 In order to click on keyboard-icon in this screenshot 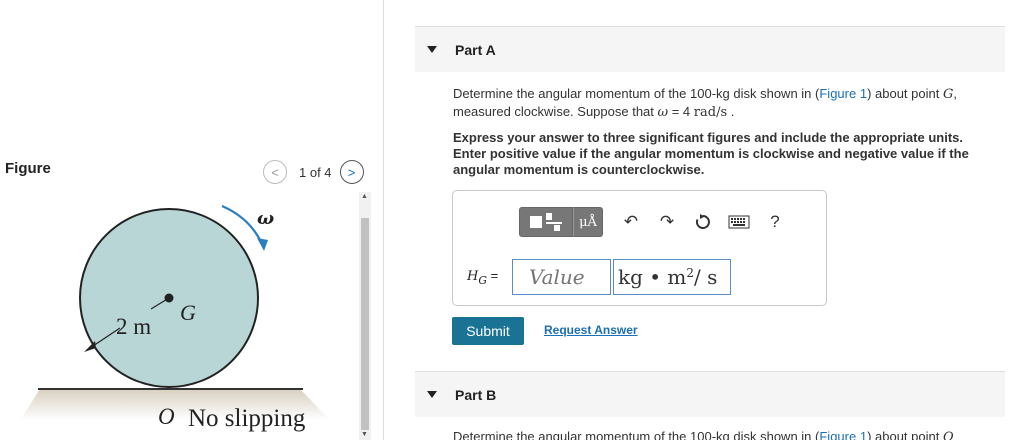, I will do `click(739, 222)`.